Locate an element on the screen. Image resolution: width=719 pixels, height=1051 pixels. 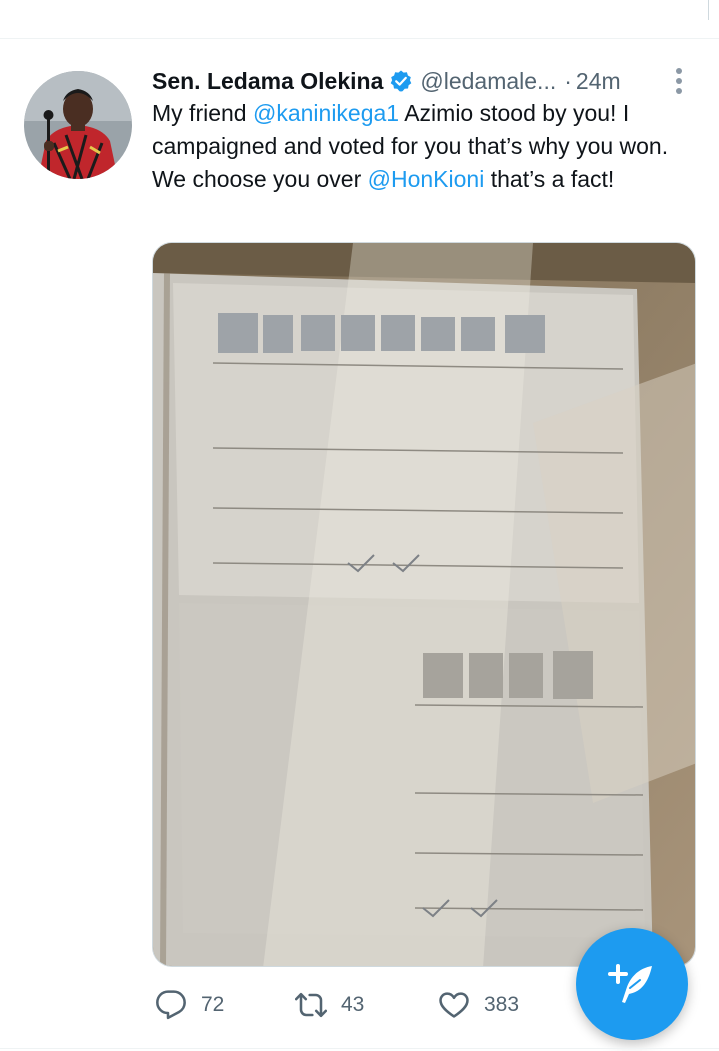
tweet-text-part: My friend is located at coordinates (202, 113).